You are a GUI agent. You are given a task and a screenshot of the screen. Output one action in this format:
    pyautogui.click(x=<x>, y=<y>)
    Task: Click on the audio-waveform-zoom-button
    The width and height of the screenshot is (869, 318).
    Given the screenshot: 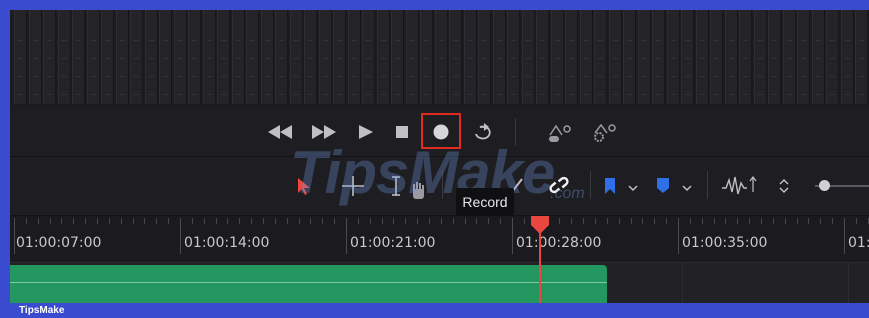 What is the action you would take?
    pyautogui.click(x=739, y=185)
    